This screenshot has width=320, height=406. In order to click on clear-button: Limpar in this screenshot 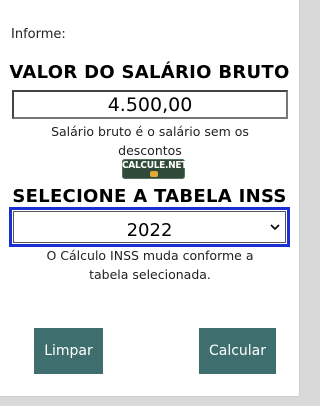, I will do `click(68, 351)`.